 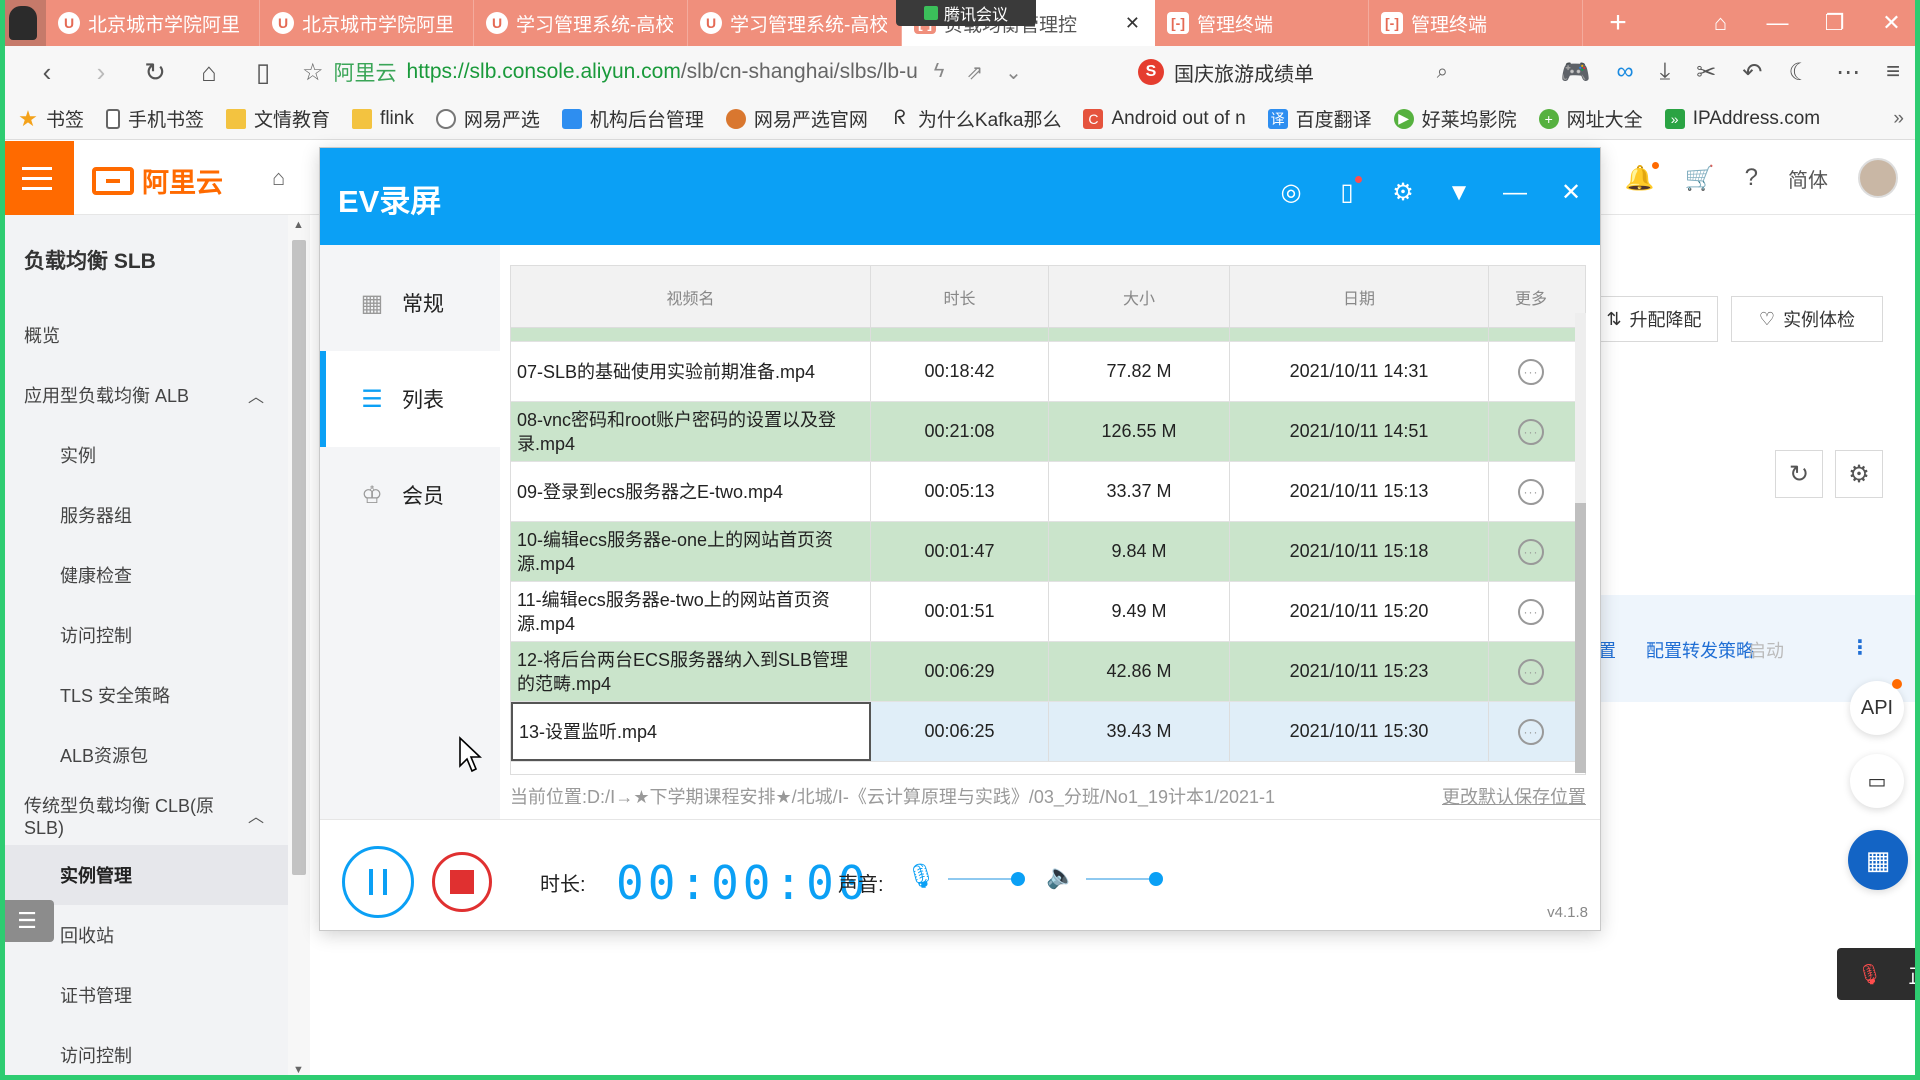 I want to click on shirt-icon: ⌂, so click(x=1720, y=23).